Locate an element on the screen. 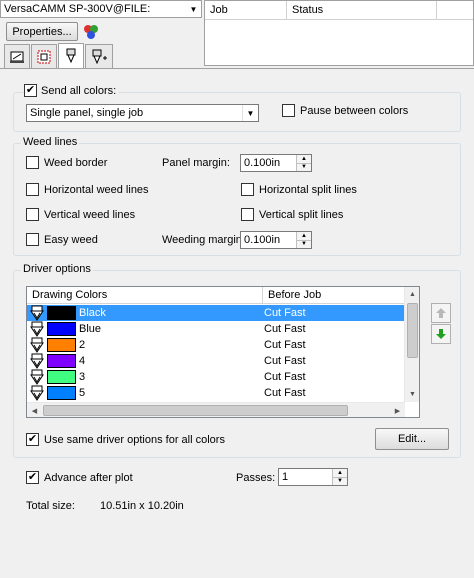  scroll-down-icon: ▼ is located at coordinates (412, 394).